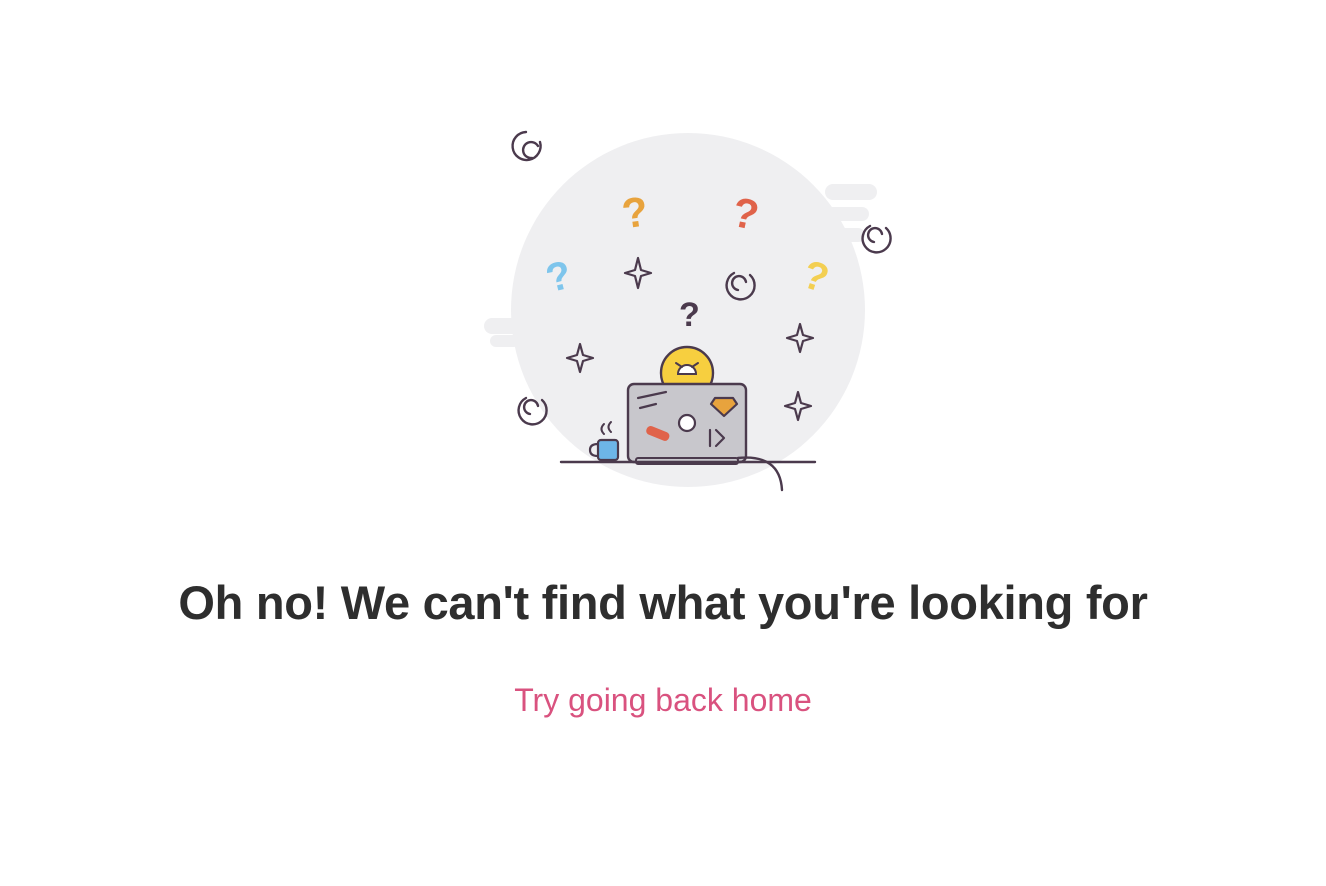  I want to click on back-home-link-label: Try going back home, so click(663, 700).